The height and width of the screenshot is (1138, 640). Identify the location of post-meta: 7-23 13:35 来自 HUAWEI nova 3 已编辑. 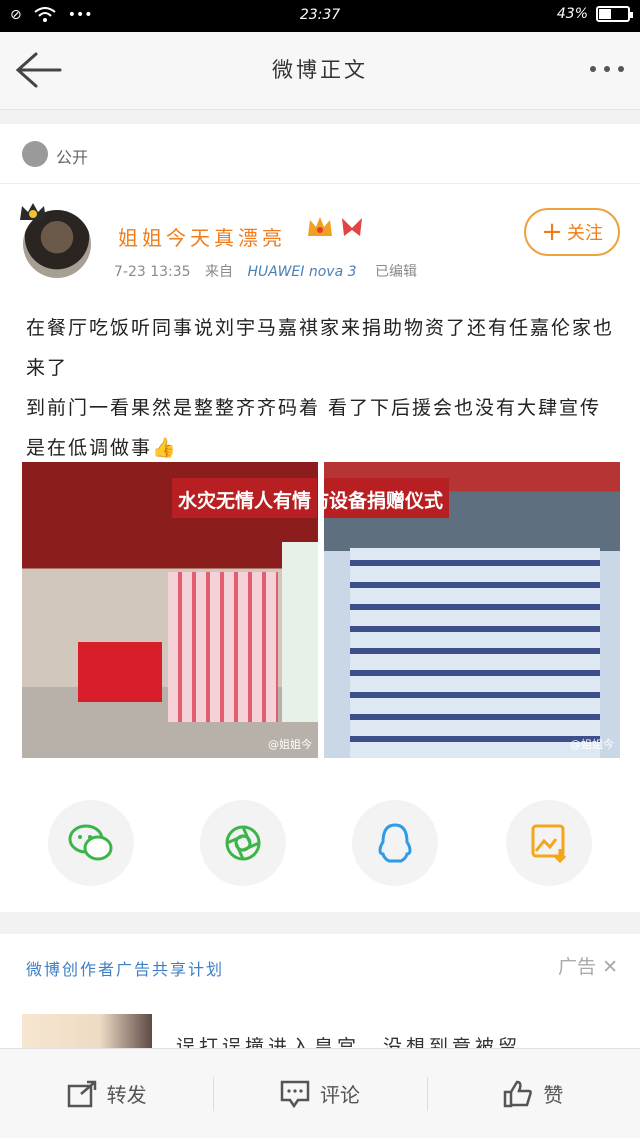
(265, 271).